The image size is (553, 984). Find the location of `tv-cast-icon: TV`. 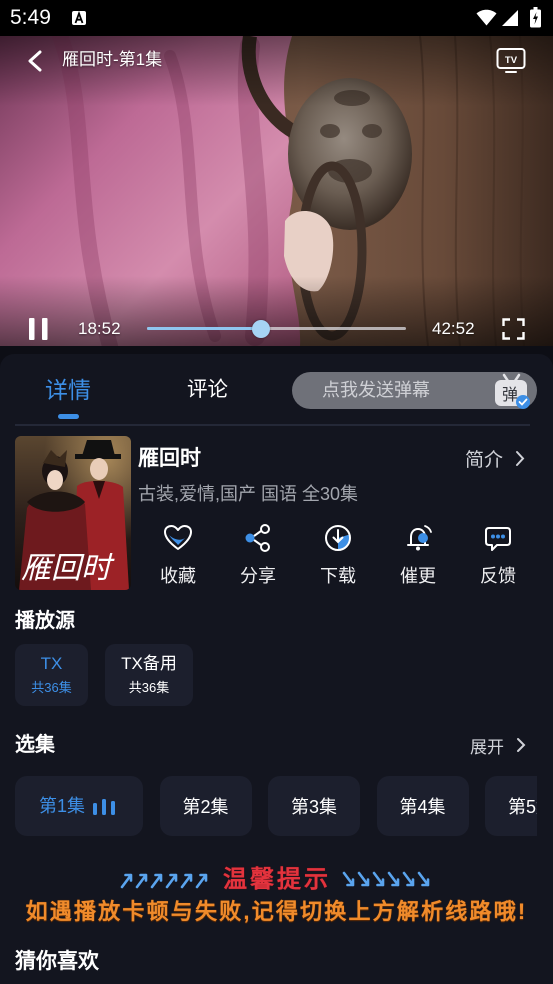

tv-cast-icon: TV is located at coordinates (511, 61).